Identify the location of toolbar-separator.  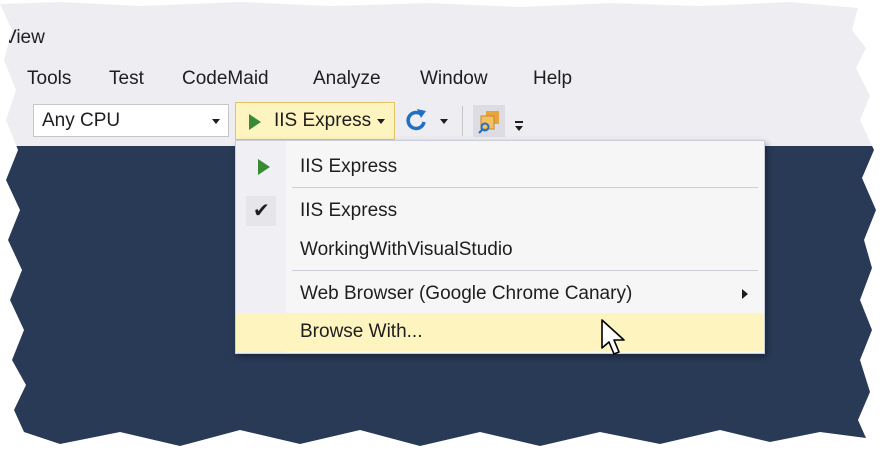
(462, 121).